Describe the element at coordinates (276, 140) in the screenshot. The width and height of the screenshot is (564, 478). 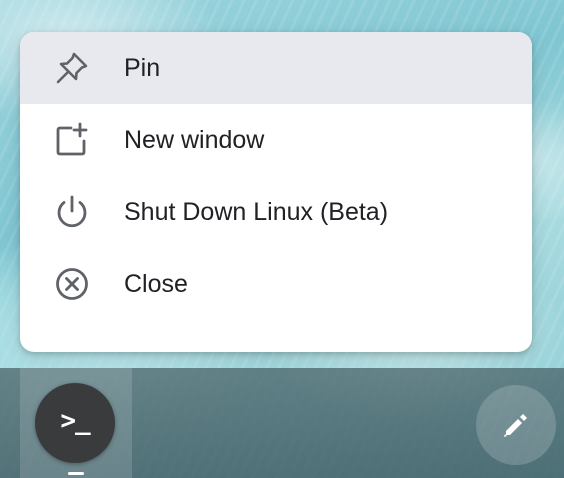
I see `menu-item-new-window: New window` at that location.